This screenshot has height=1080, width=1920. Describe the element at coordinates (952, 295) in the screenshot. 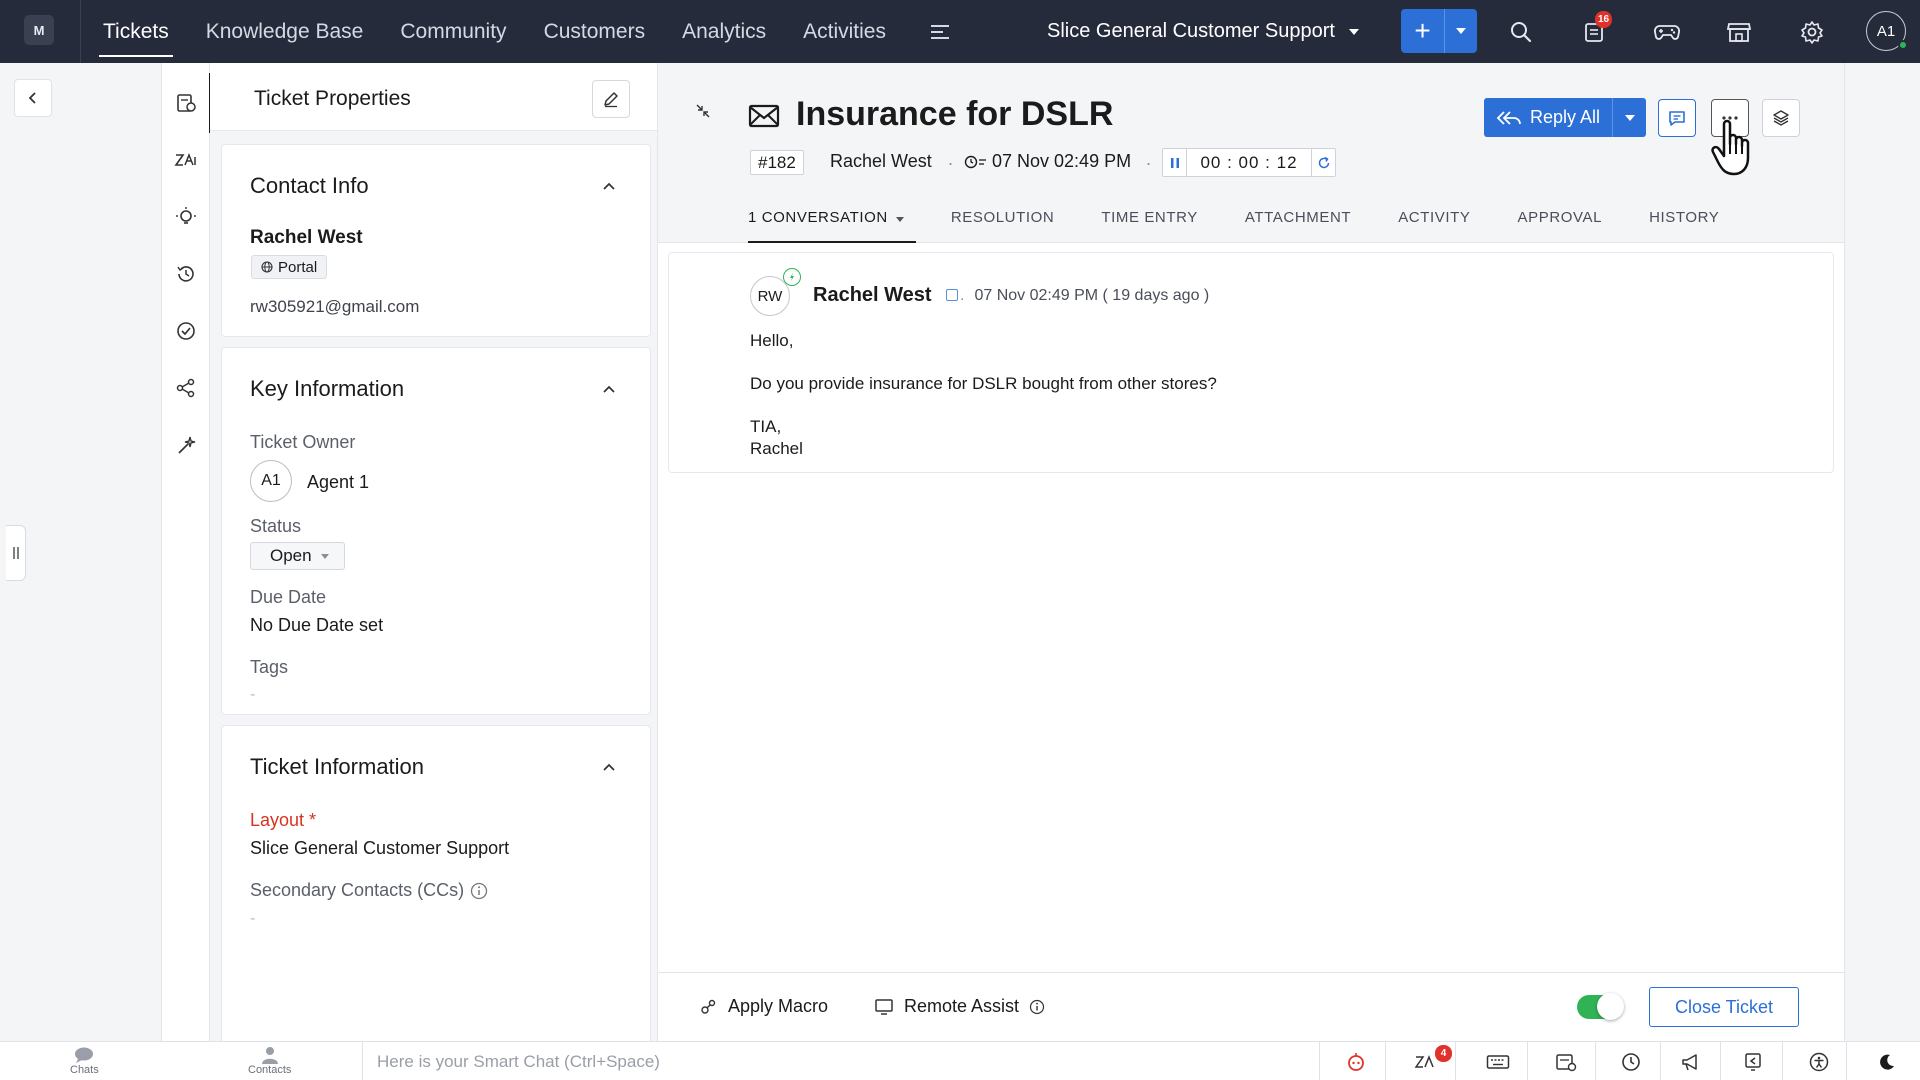

I see `contact-card-icon` at that location.